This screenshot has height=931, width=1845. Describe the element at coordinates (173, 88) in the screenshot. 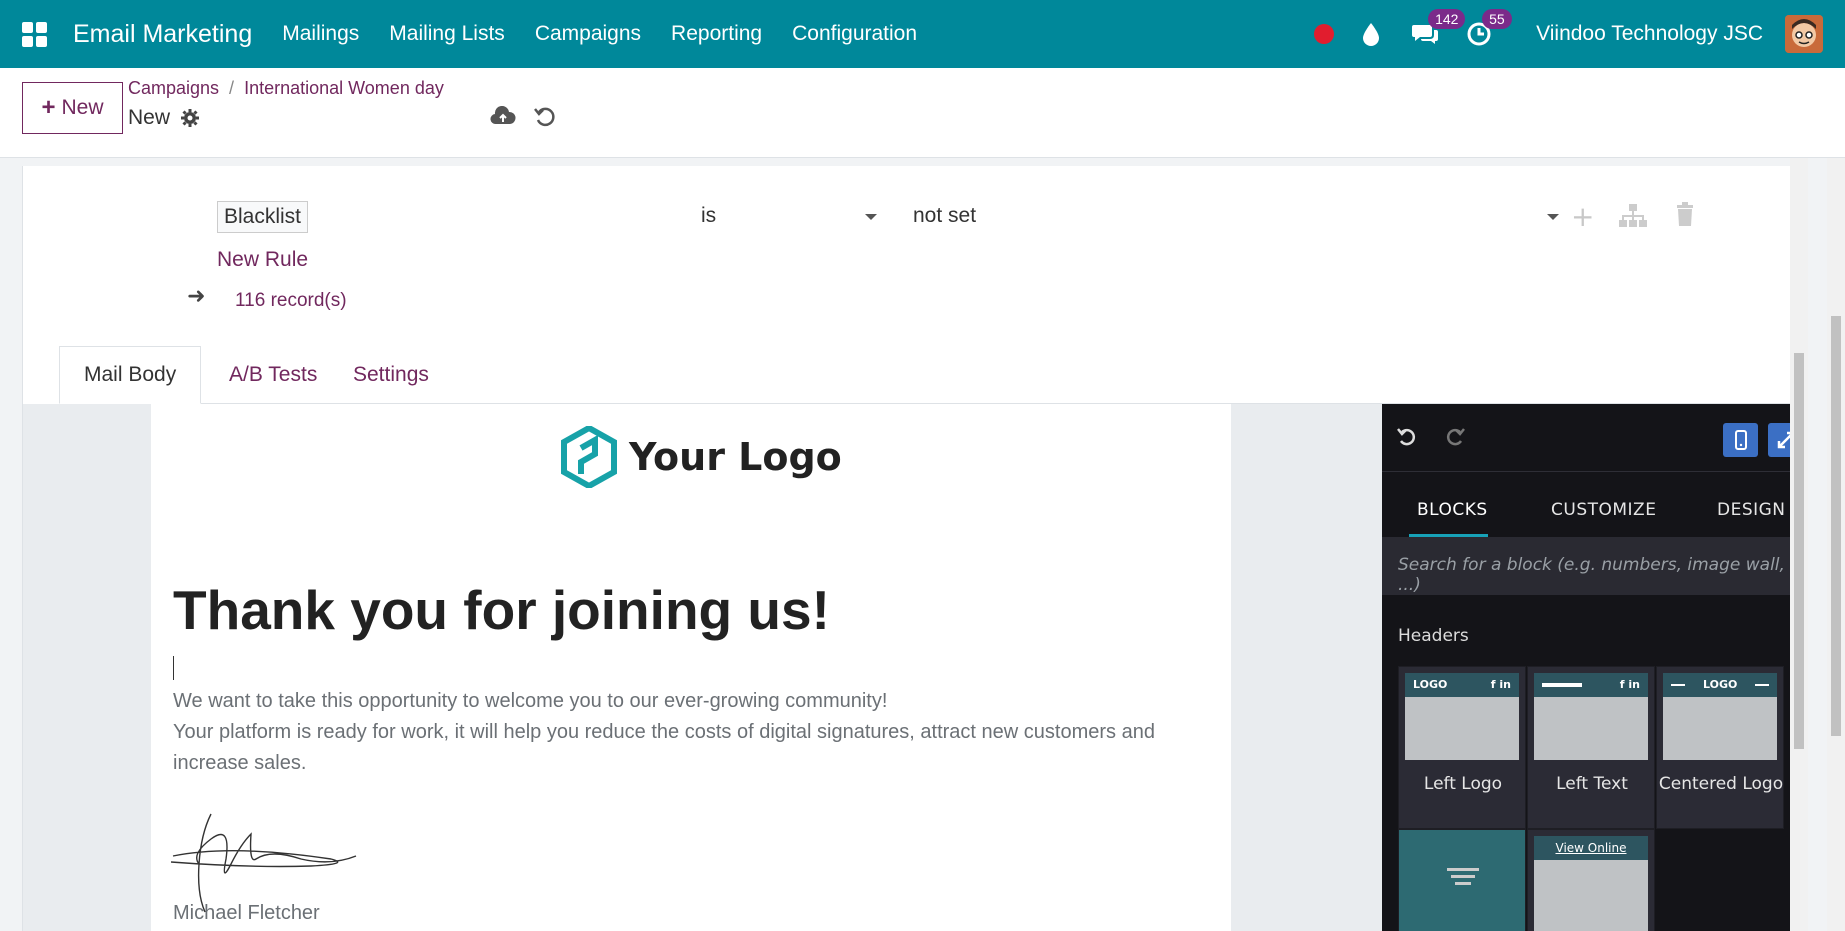

I see `breadcrumb-campaigns: Campaigns` at that location.